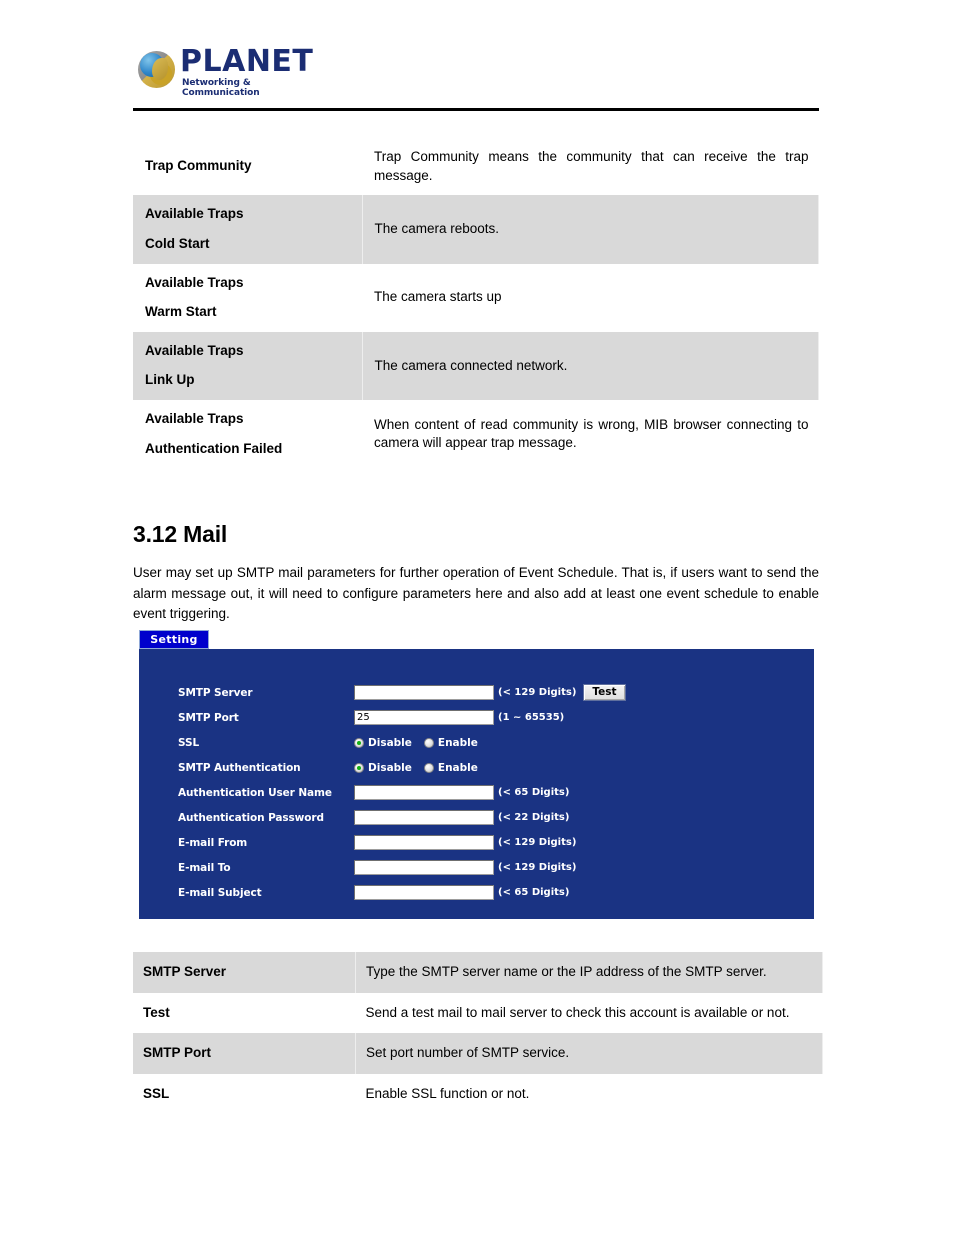 This screenshot has width=954, height=1235. Describe the element at coordinates (537, 842) in the screenshot. I see `e-mail-from-hint: (< 129 Digits)` at that location.